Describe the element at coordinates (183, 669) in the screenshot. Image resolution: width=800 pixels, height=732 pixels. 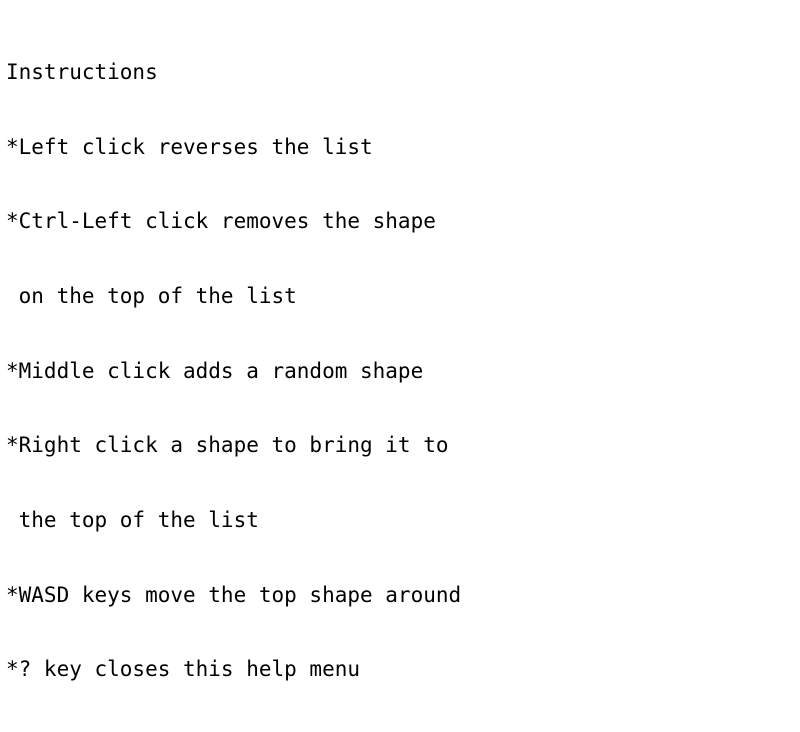
I see `help-line-question-key: *? key closes this help menu` at that location.